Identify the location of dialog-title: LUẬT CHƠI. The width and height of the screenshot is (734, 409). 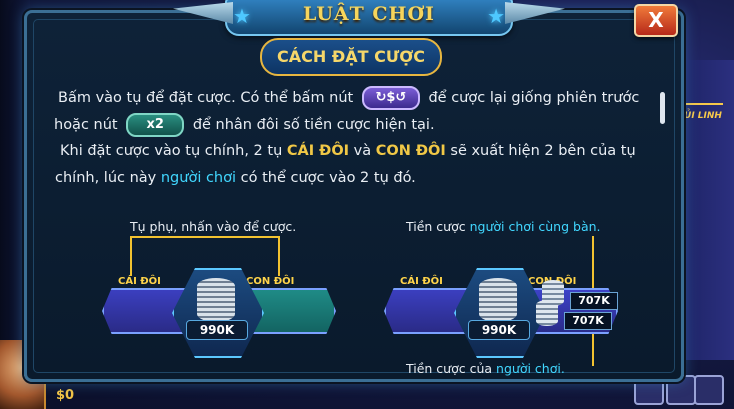
(369, 14).